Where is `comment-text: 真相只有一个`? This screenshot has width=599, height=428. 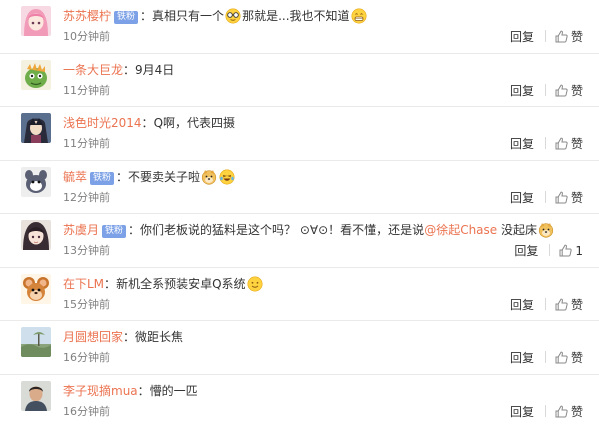 comment-text: 真相只有一个 is located at coordinates (188, 16).